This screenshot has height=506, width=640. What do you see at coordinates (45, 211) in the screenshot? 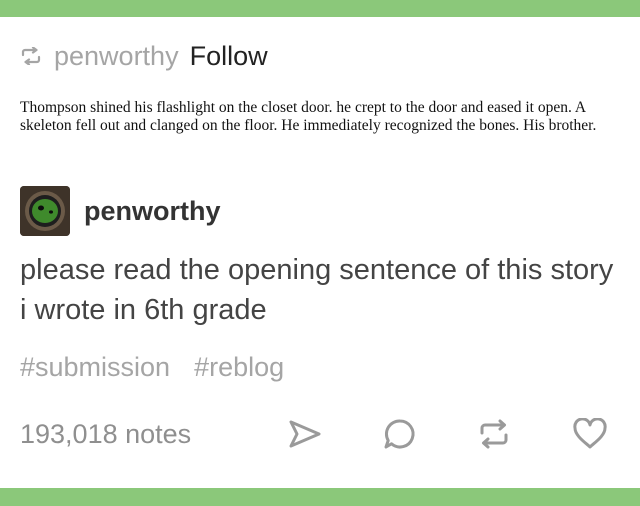
I see `avatar` at bounding box center [45, 211].